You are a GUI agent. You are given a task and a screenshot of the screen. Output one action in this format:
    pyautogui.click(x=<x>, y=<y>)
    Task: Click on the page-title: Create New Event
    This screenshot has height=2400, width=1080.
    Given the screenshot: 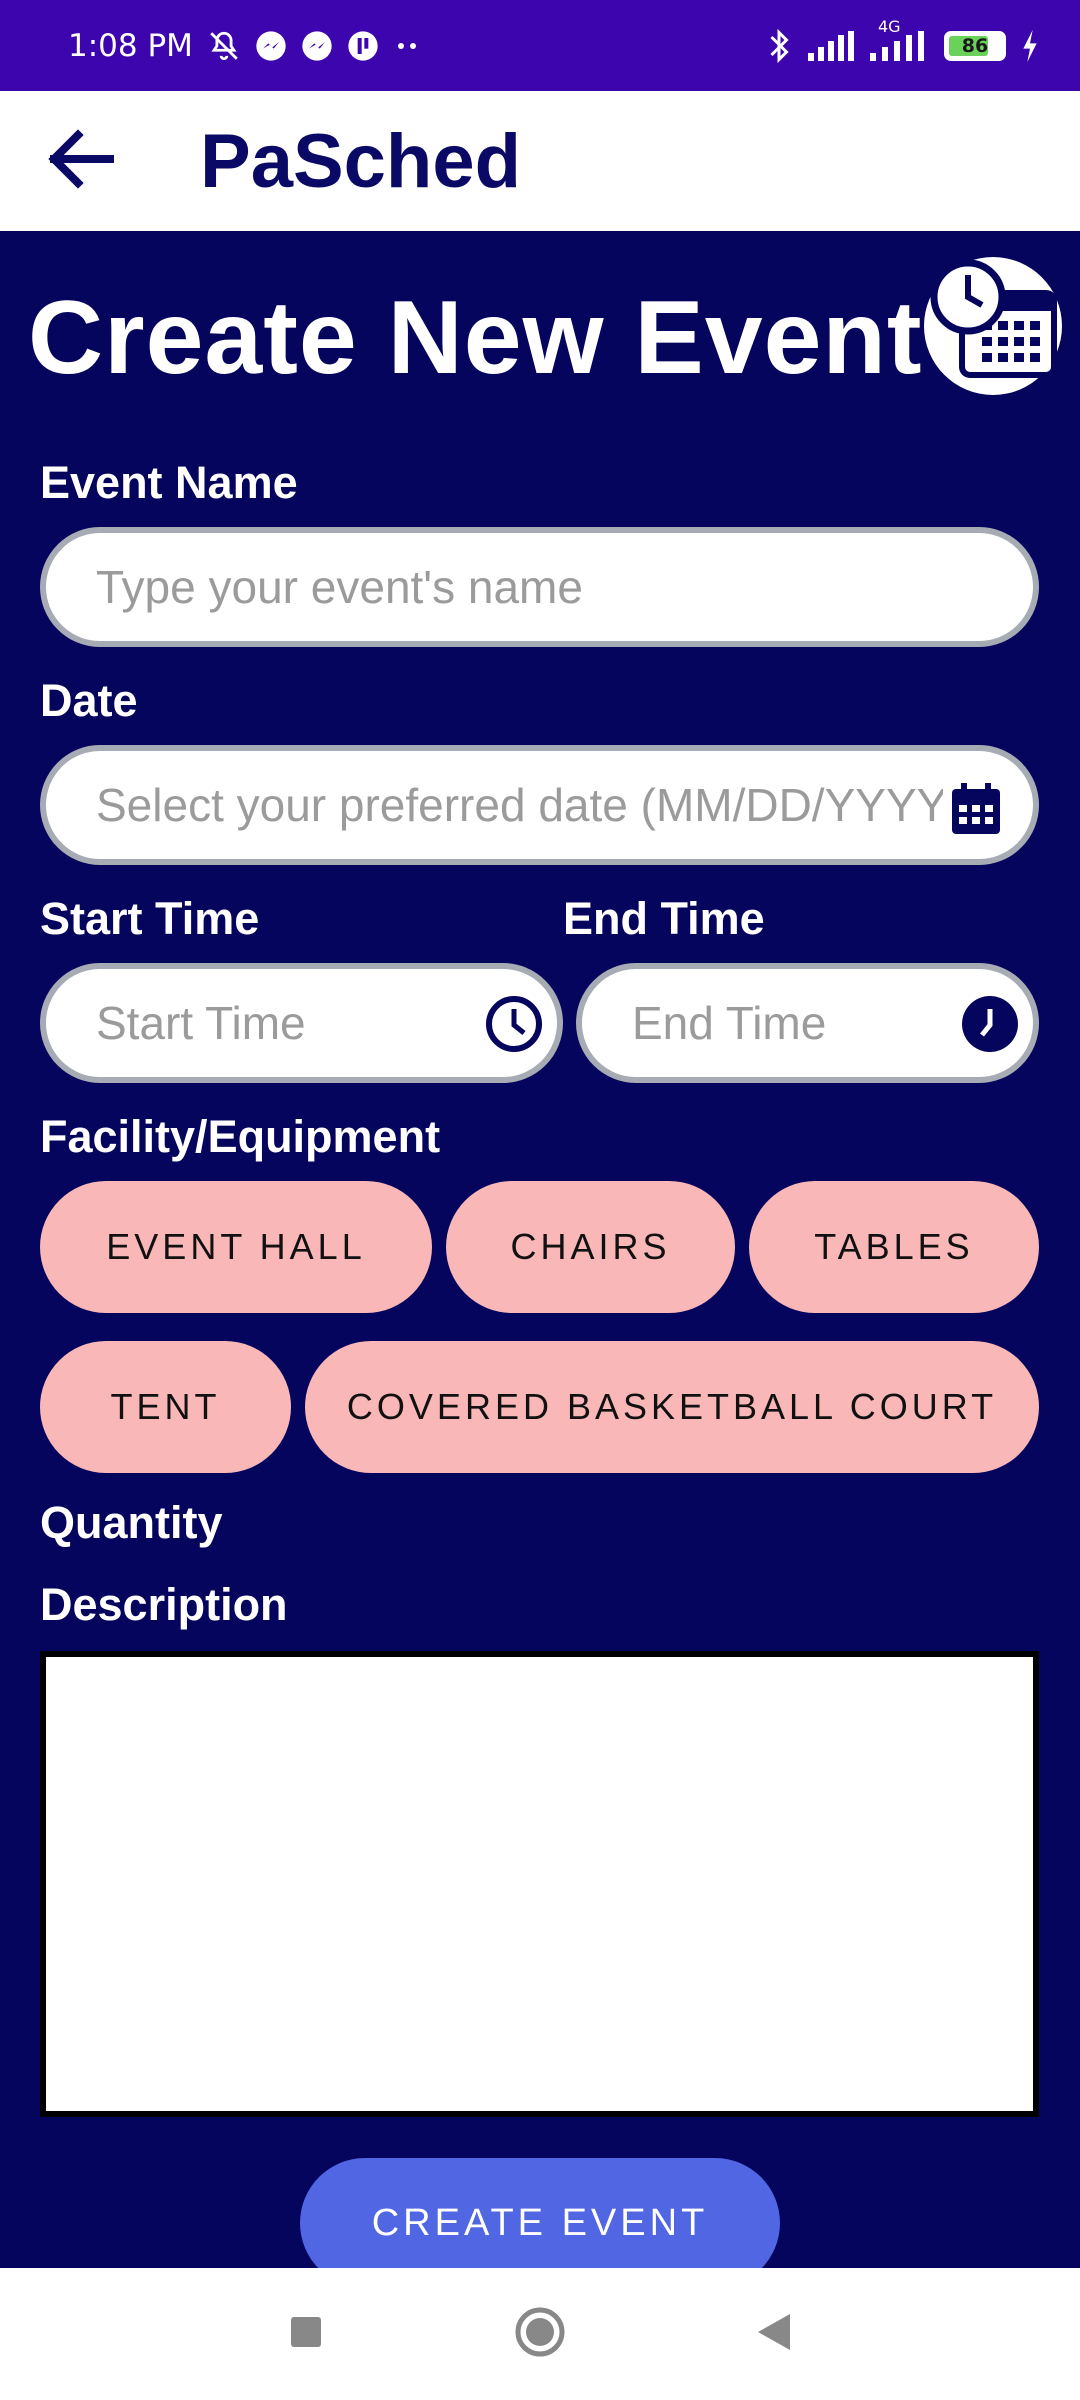 What is the action you would take?
    pyautogui.click(x=475, y=338)
    